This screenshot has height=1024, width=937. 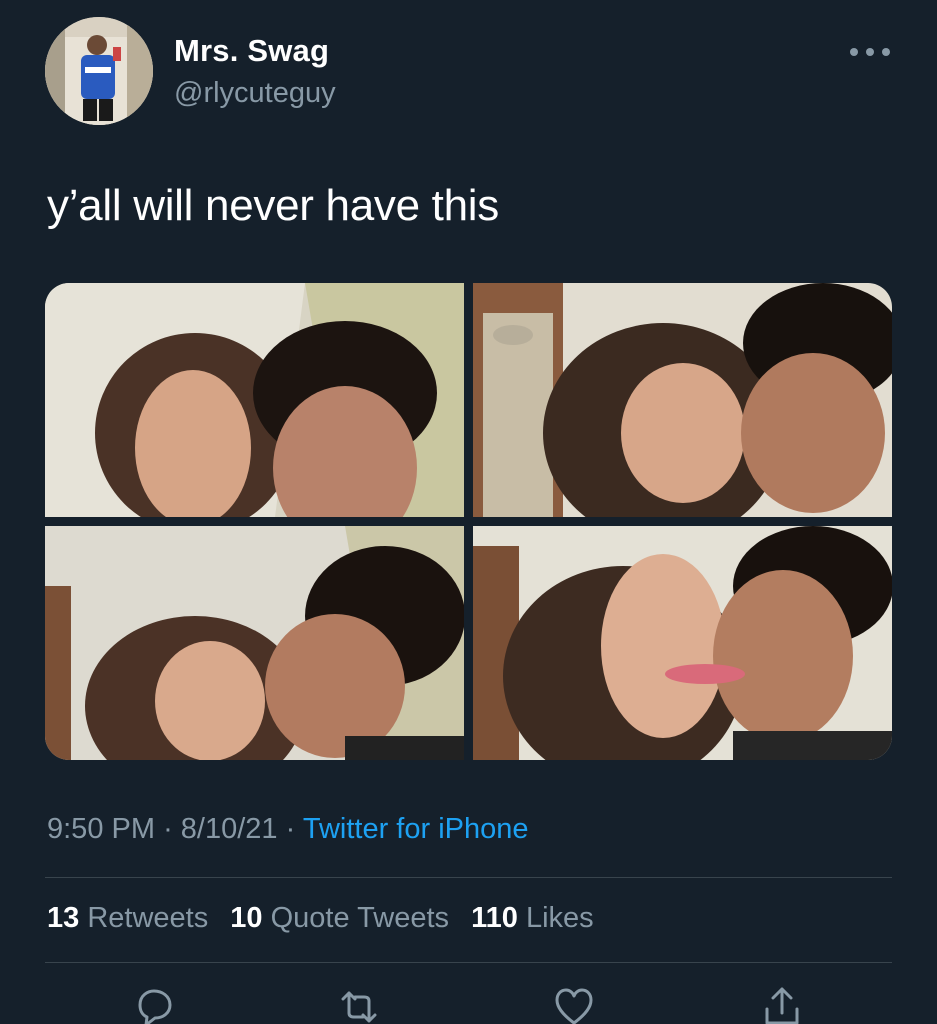 What do you see at coordinates (494, 918) in the screenshot?
I see `likes-count: 110` at bounding box center [494, 918].